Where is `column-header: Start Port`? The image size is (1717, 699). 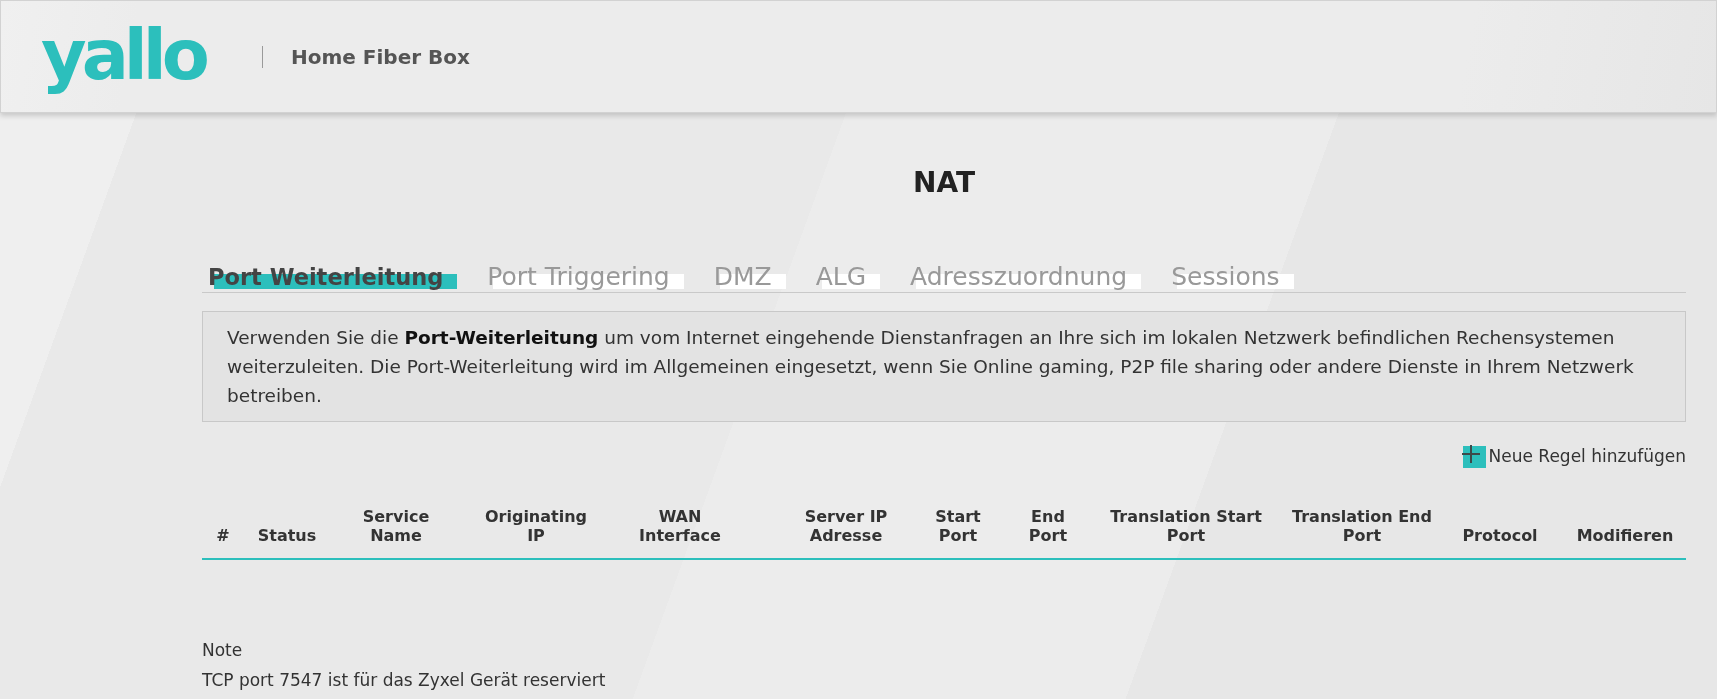
column-header: Start Port is located at coordinates (958, 526).